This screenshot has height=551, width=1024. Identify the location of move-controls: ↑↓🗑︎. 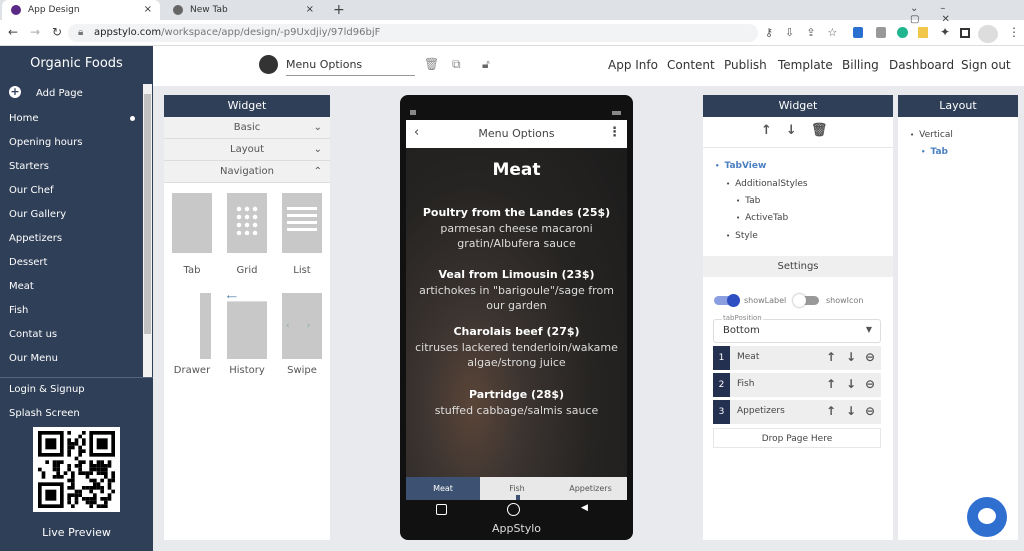
(801, 130).